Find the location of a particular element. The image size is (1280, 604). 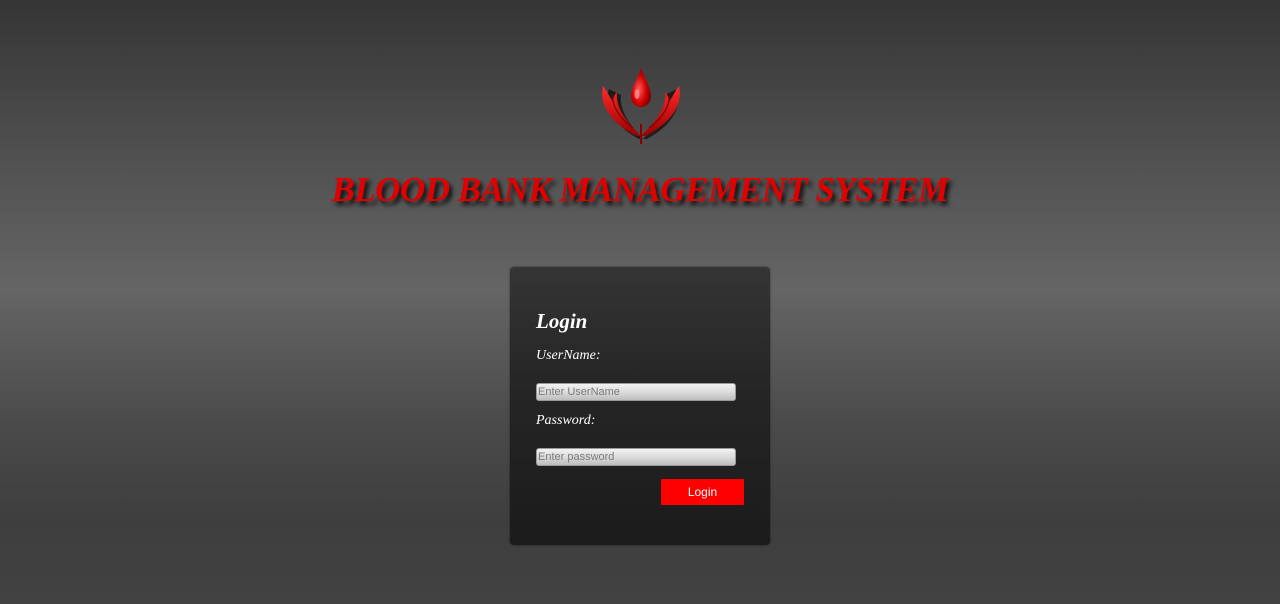

login-button: Login is located at coordinates (702, 492).